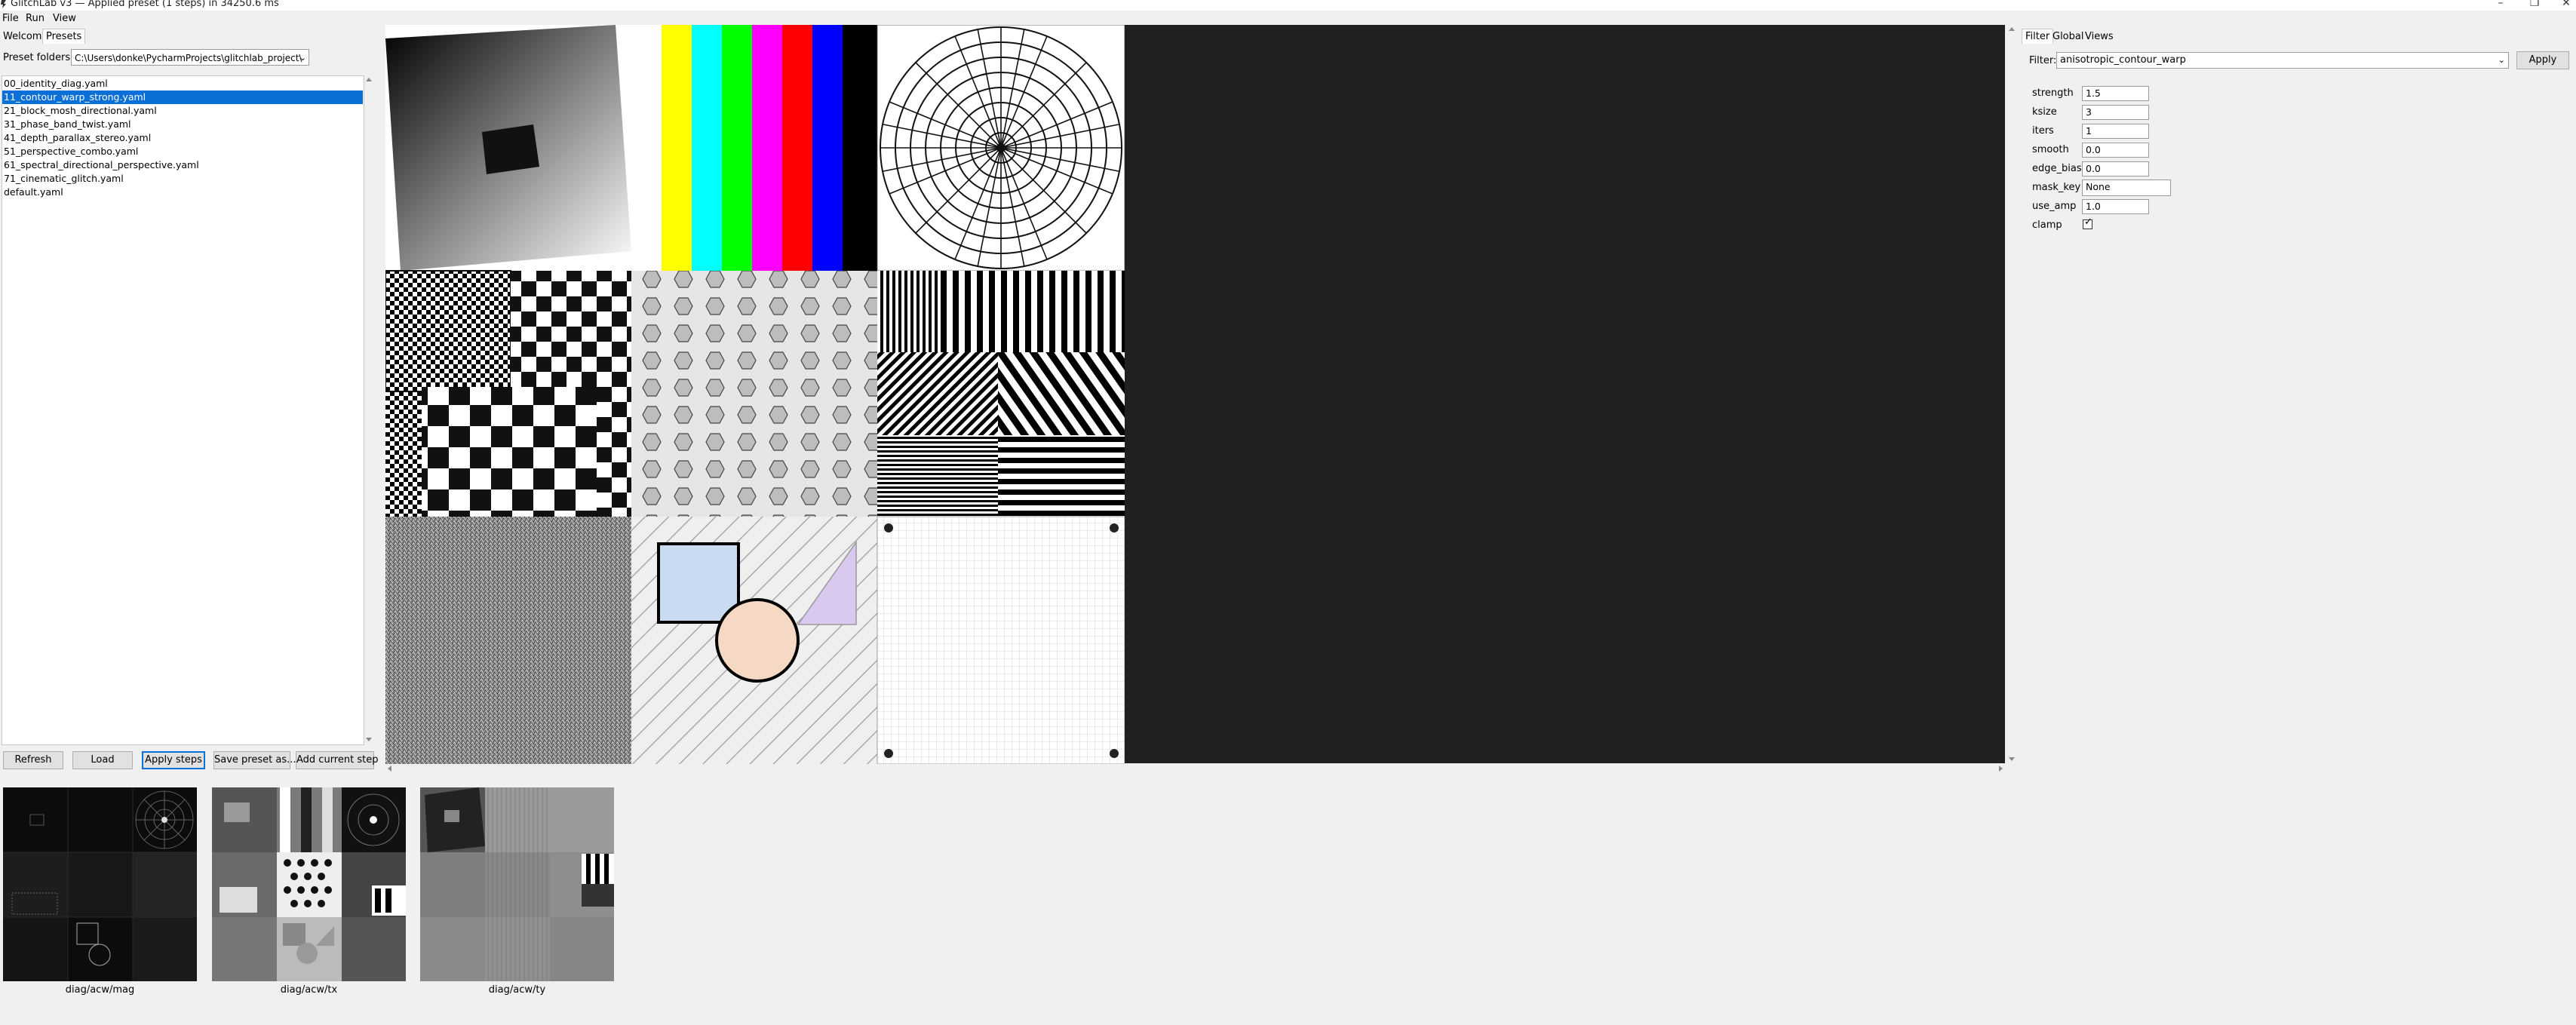 The height and width of the screenshot is (1025, 2576). I want to click on canvas-vertical-scrollbar, so click(2011, 394).